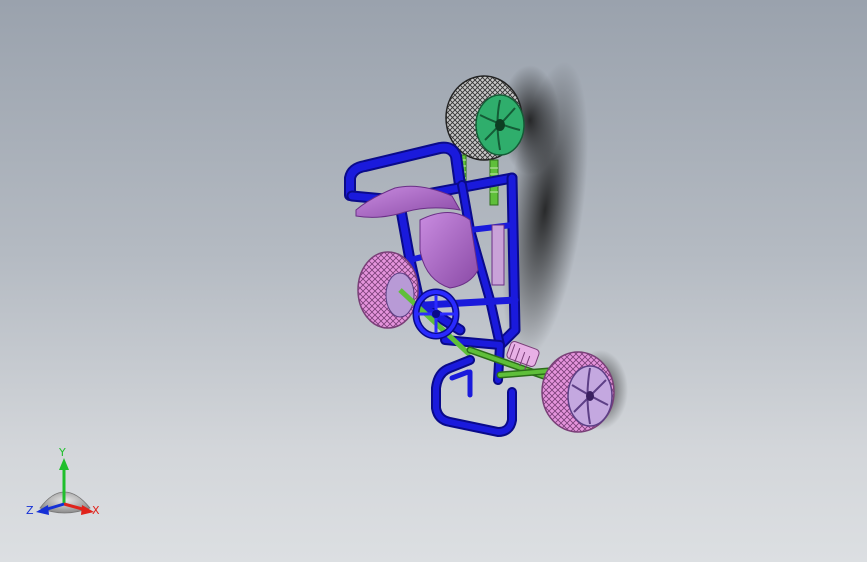  Describe the element at coordinates (578, 392) in the screenshot. I see `front-right-wheel` at that location.